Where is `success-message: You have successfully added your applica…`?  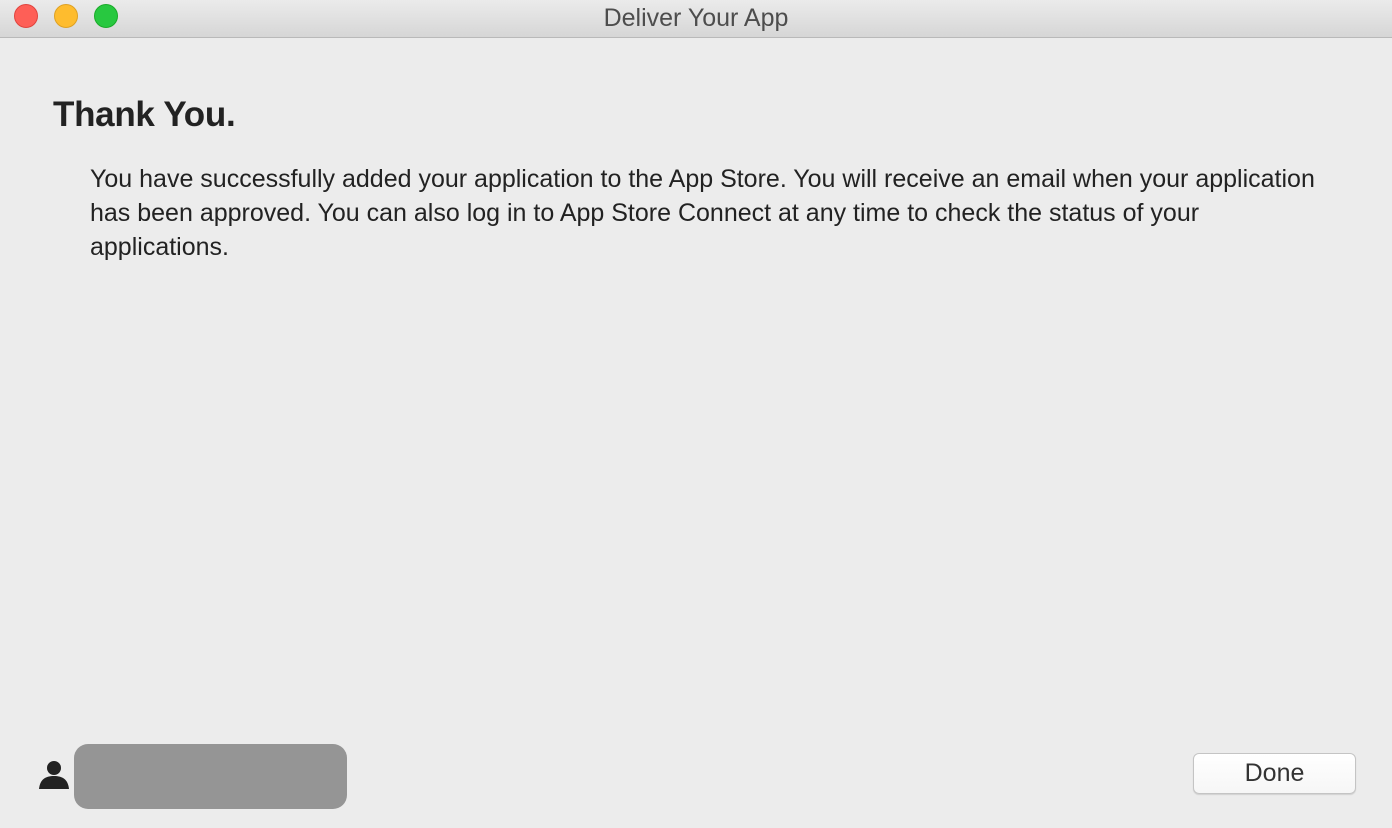 success-message: You have successfully added your applica… is located at coordinates (702, 213).